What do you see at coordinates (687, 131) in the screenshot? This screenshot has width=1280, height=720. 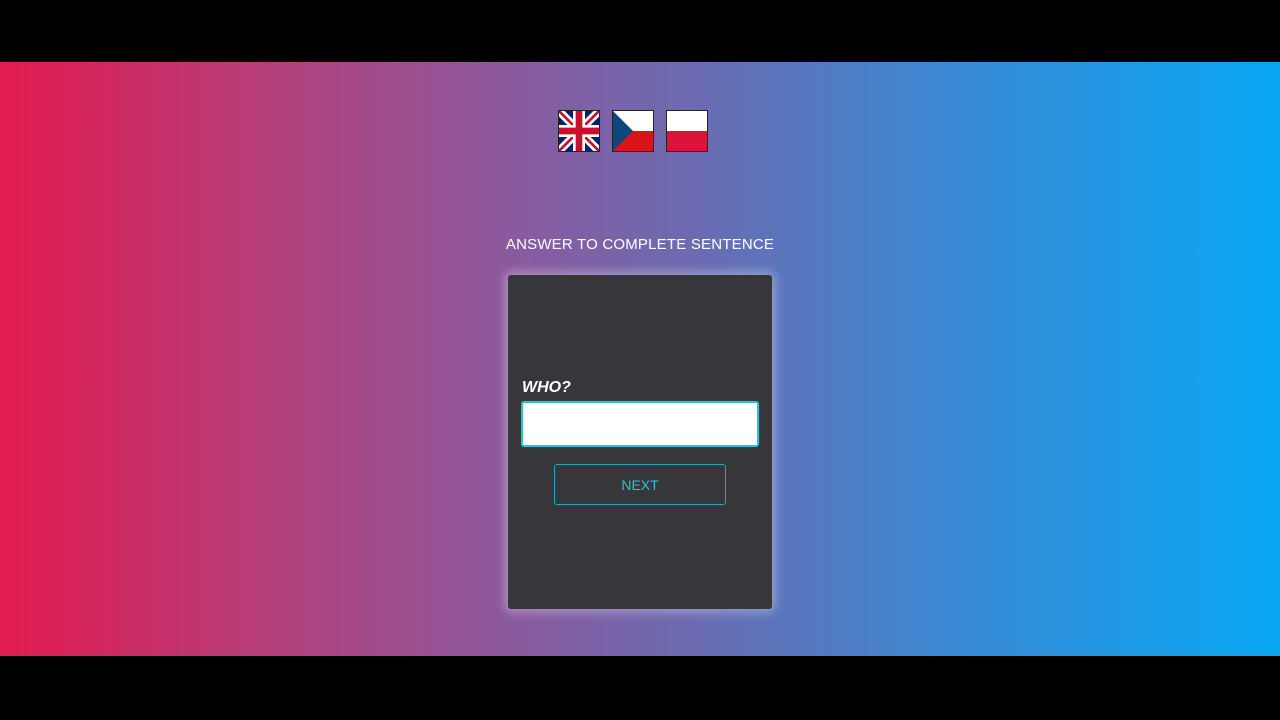 I see `polish-flag-icon` at bounding box center [687, 131].